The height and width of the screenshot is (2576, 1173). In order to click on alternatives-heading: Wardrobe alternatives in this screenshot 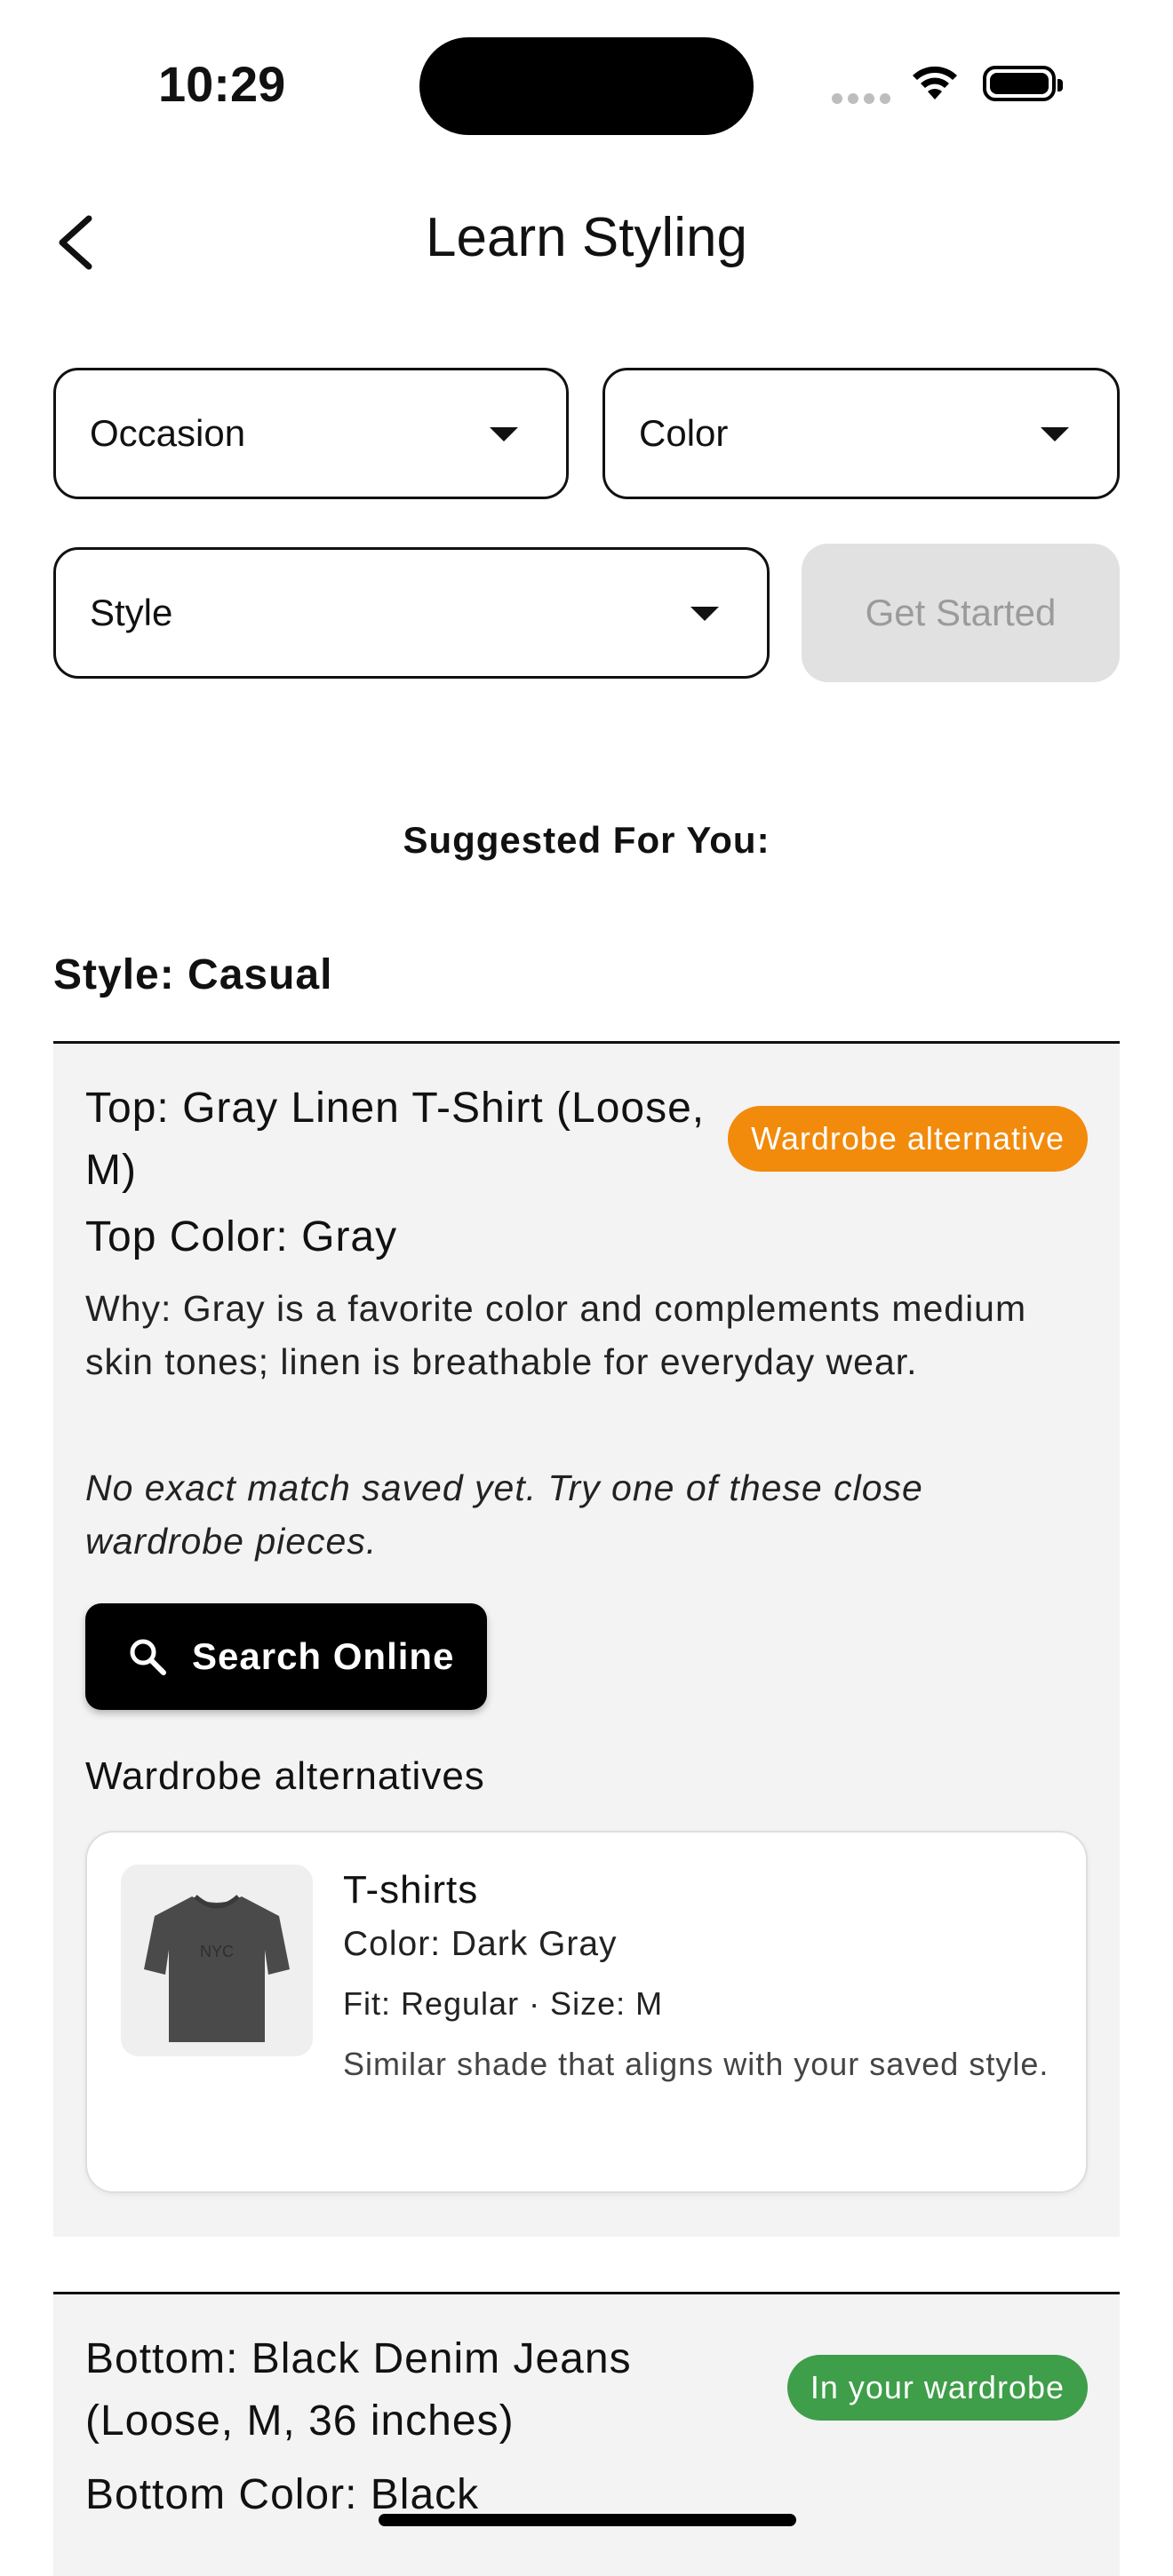, I will do `click(285, 1776)`.